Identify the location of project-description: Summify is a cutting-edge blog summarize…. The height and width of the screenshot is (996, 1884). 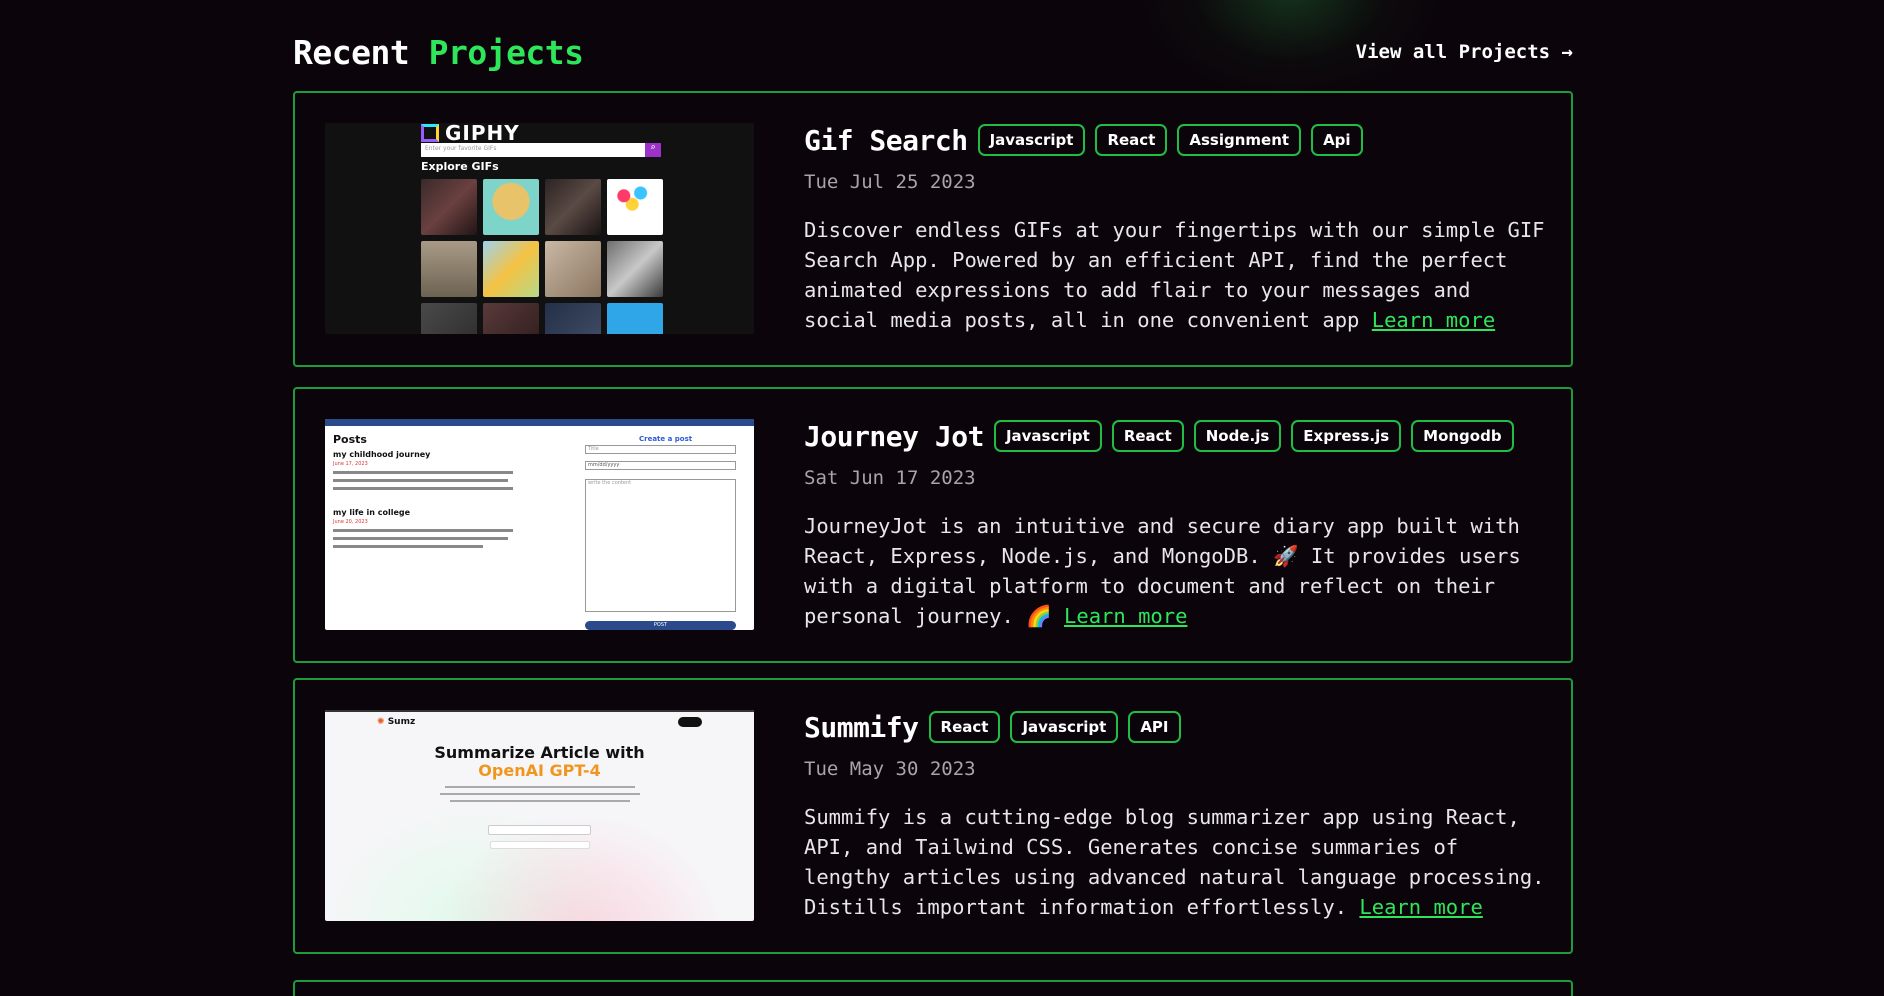
(1179, 862).